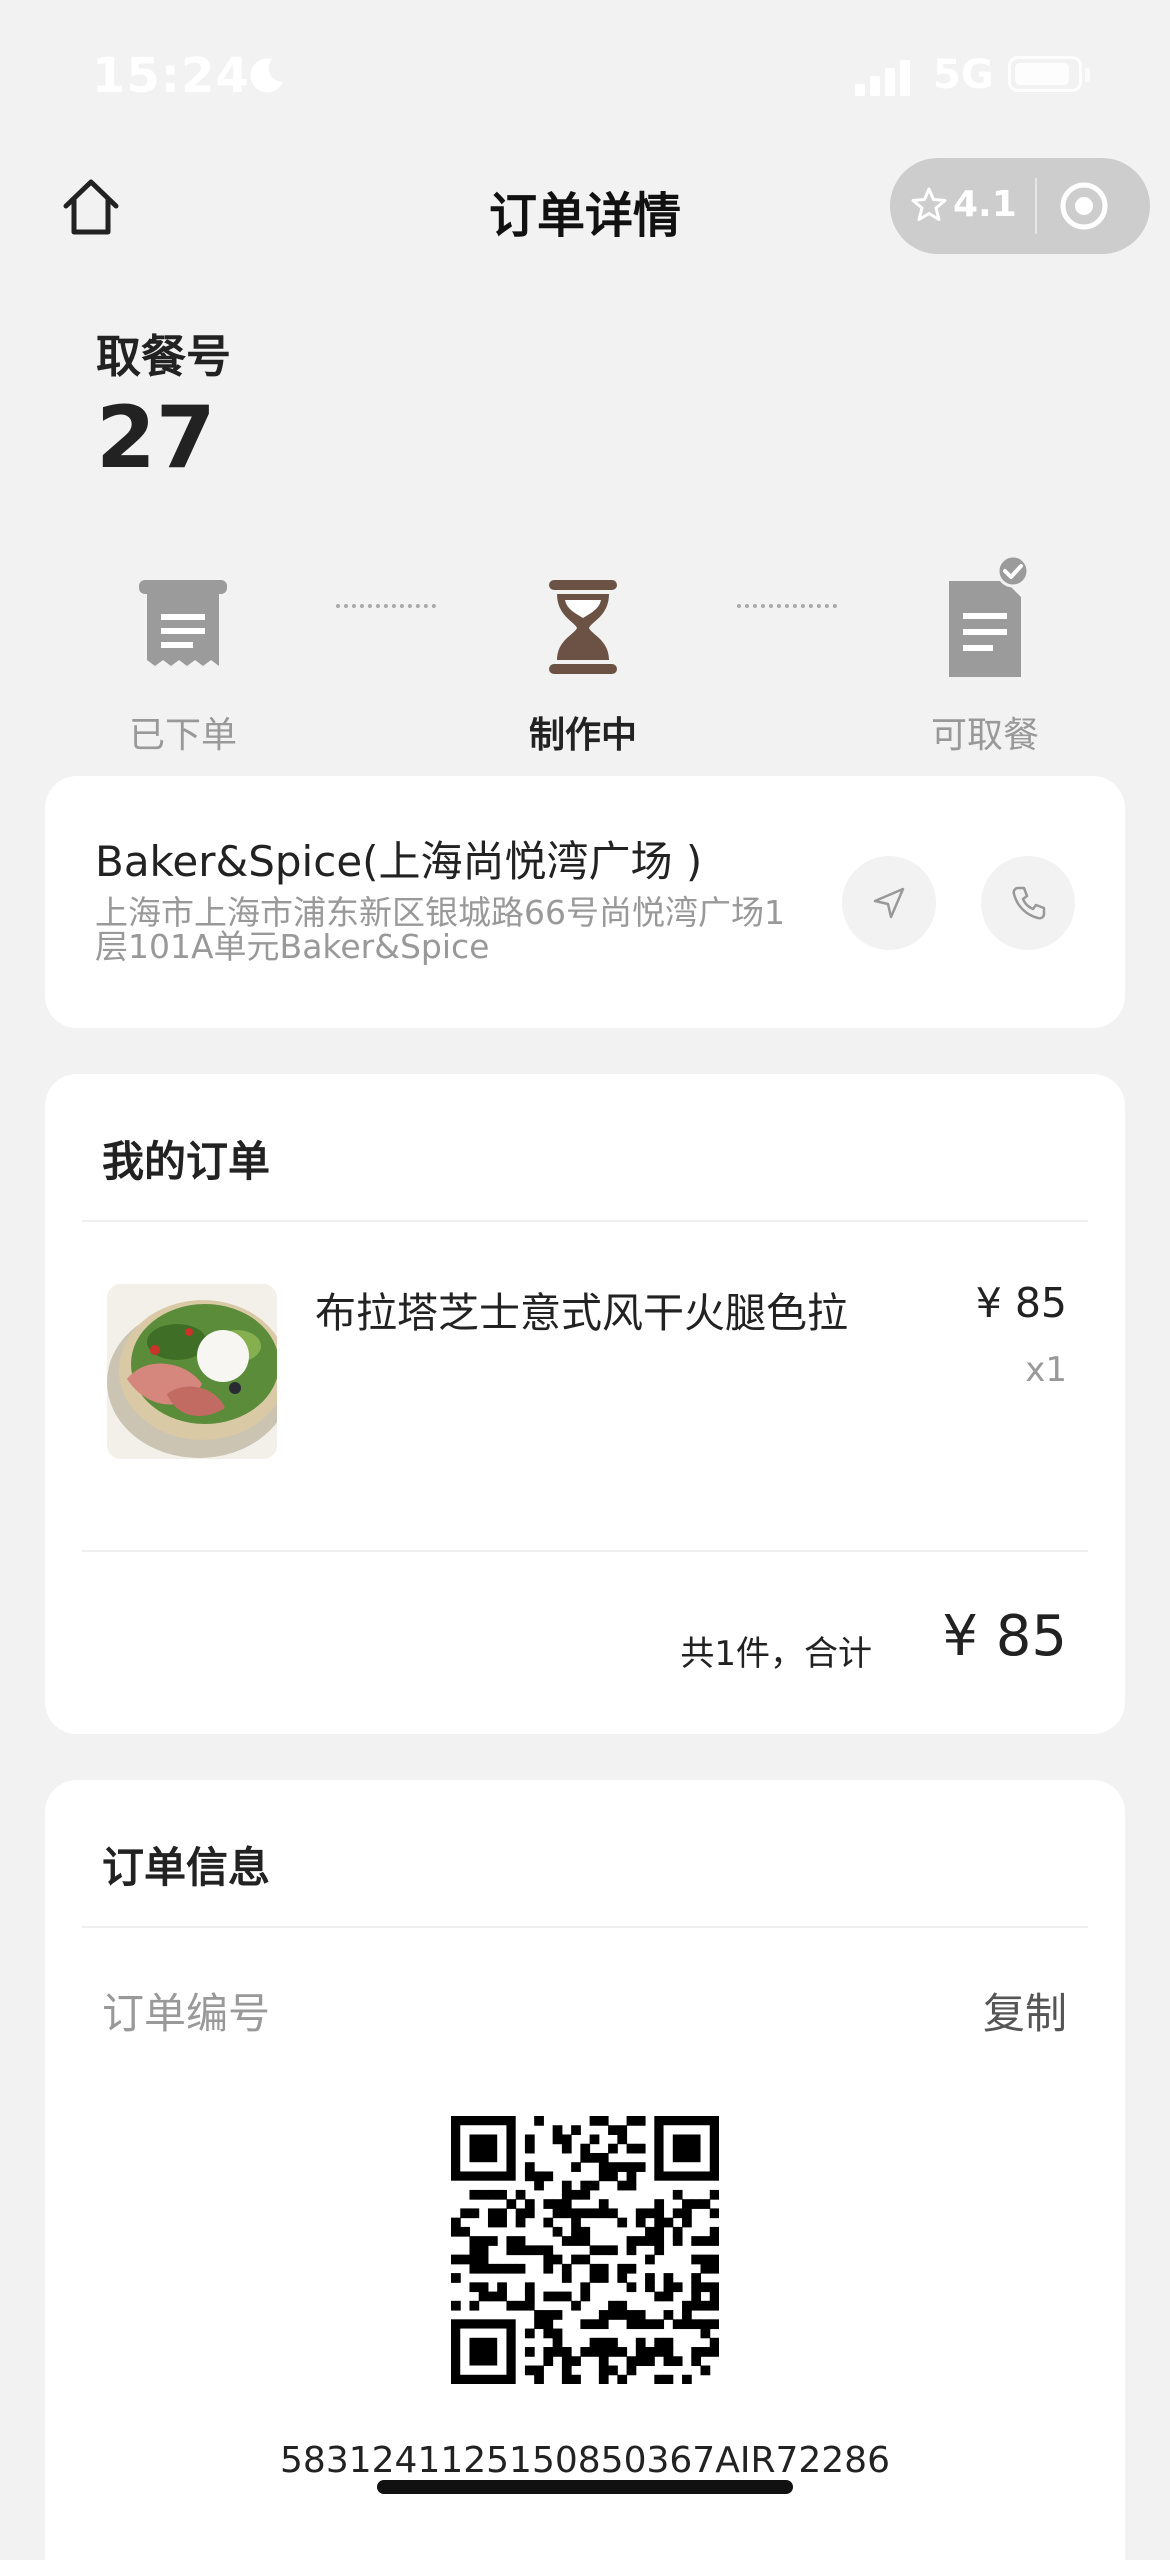 The height and width of the screenshot is (2560, 1170). What do you see at coordinates (183, 623) in the screenshot?
I see `receipt-icon` at bounding box center [183, 623].